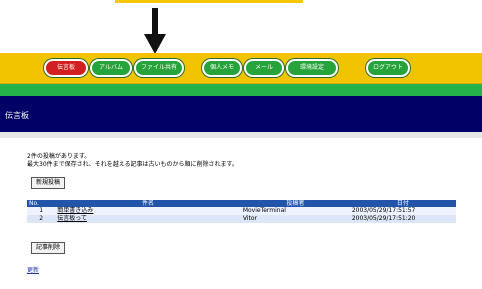  I want to click on down-arrow-icon, so click(155, 31).